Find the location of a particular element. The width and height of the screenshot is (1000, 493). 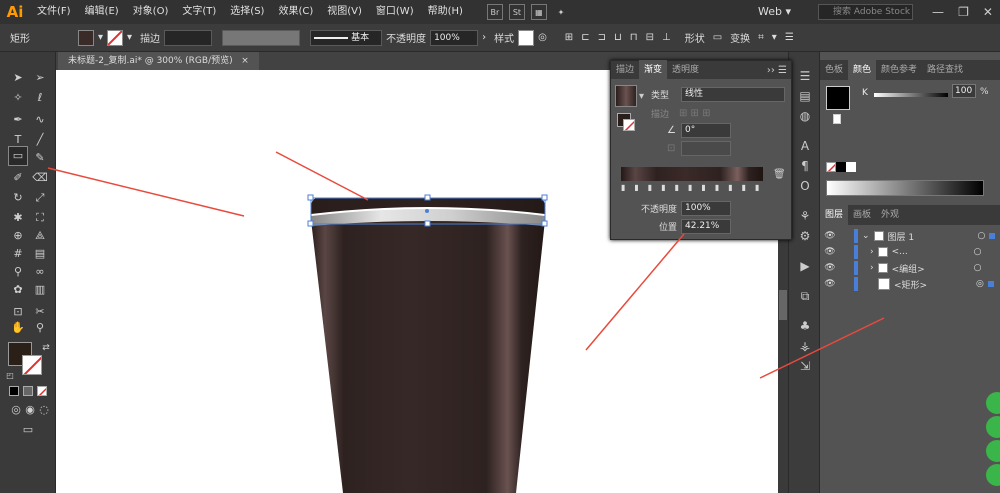

curvature-tool-icon: ∿ is located at coordinates (40, 120).